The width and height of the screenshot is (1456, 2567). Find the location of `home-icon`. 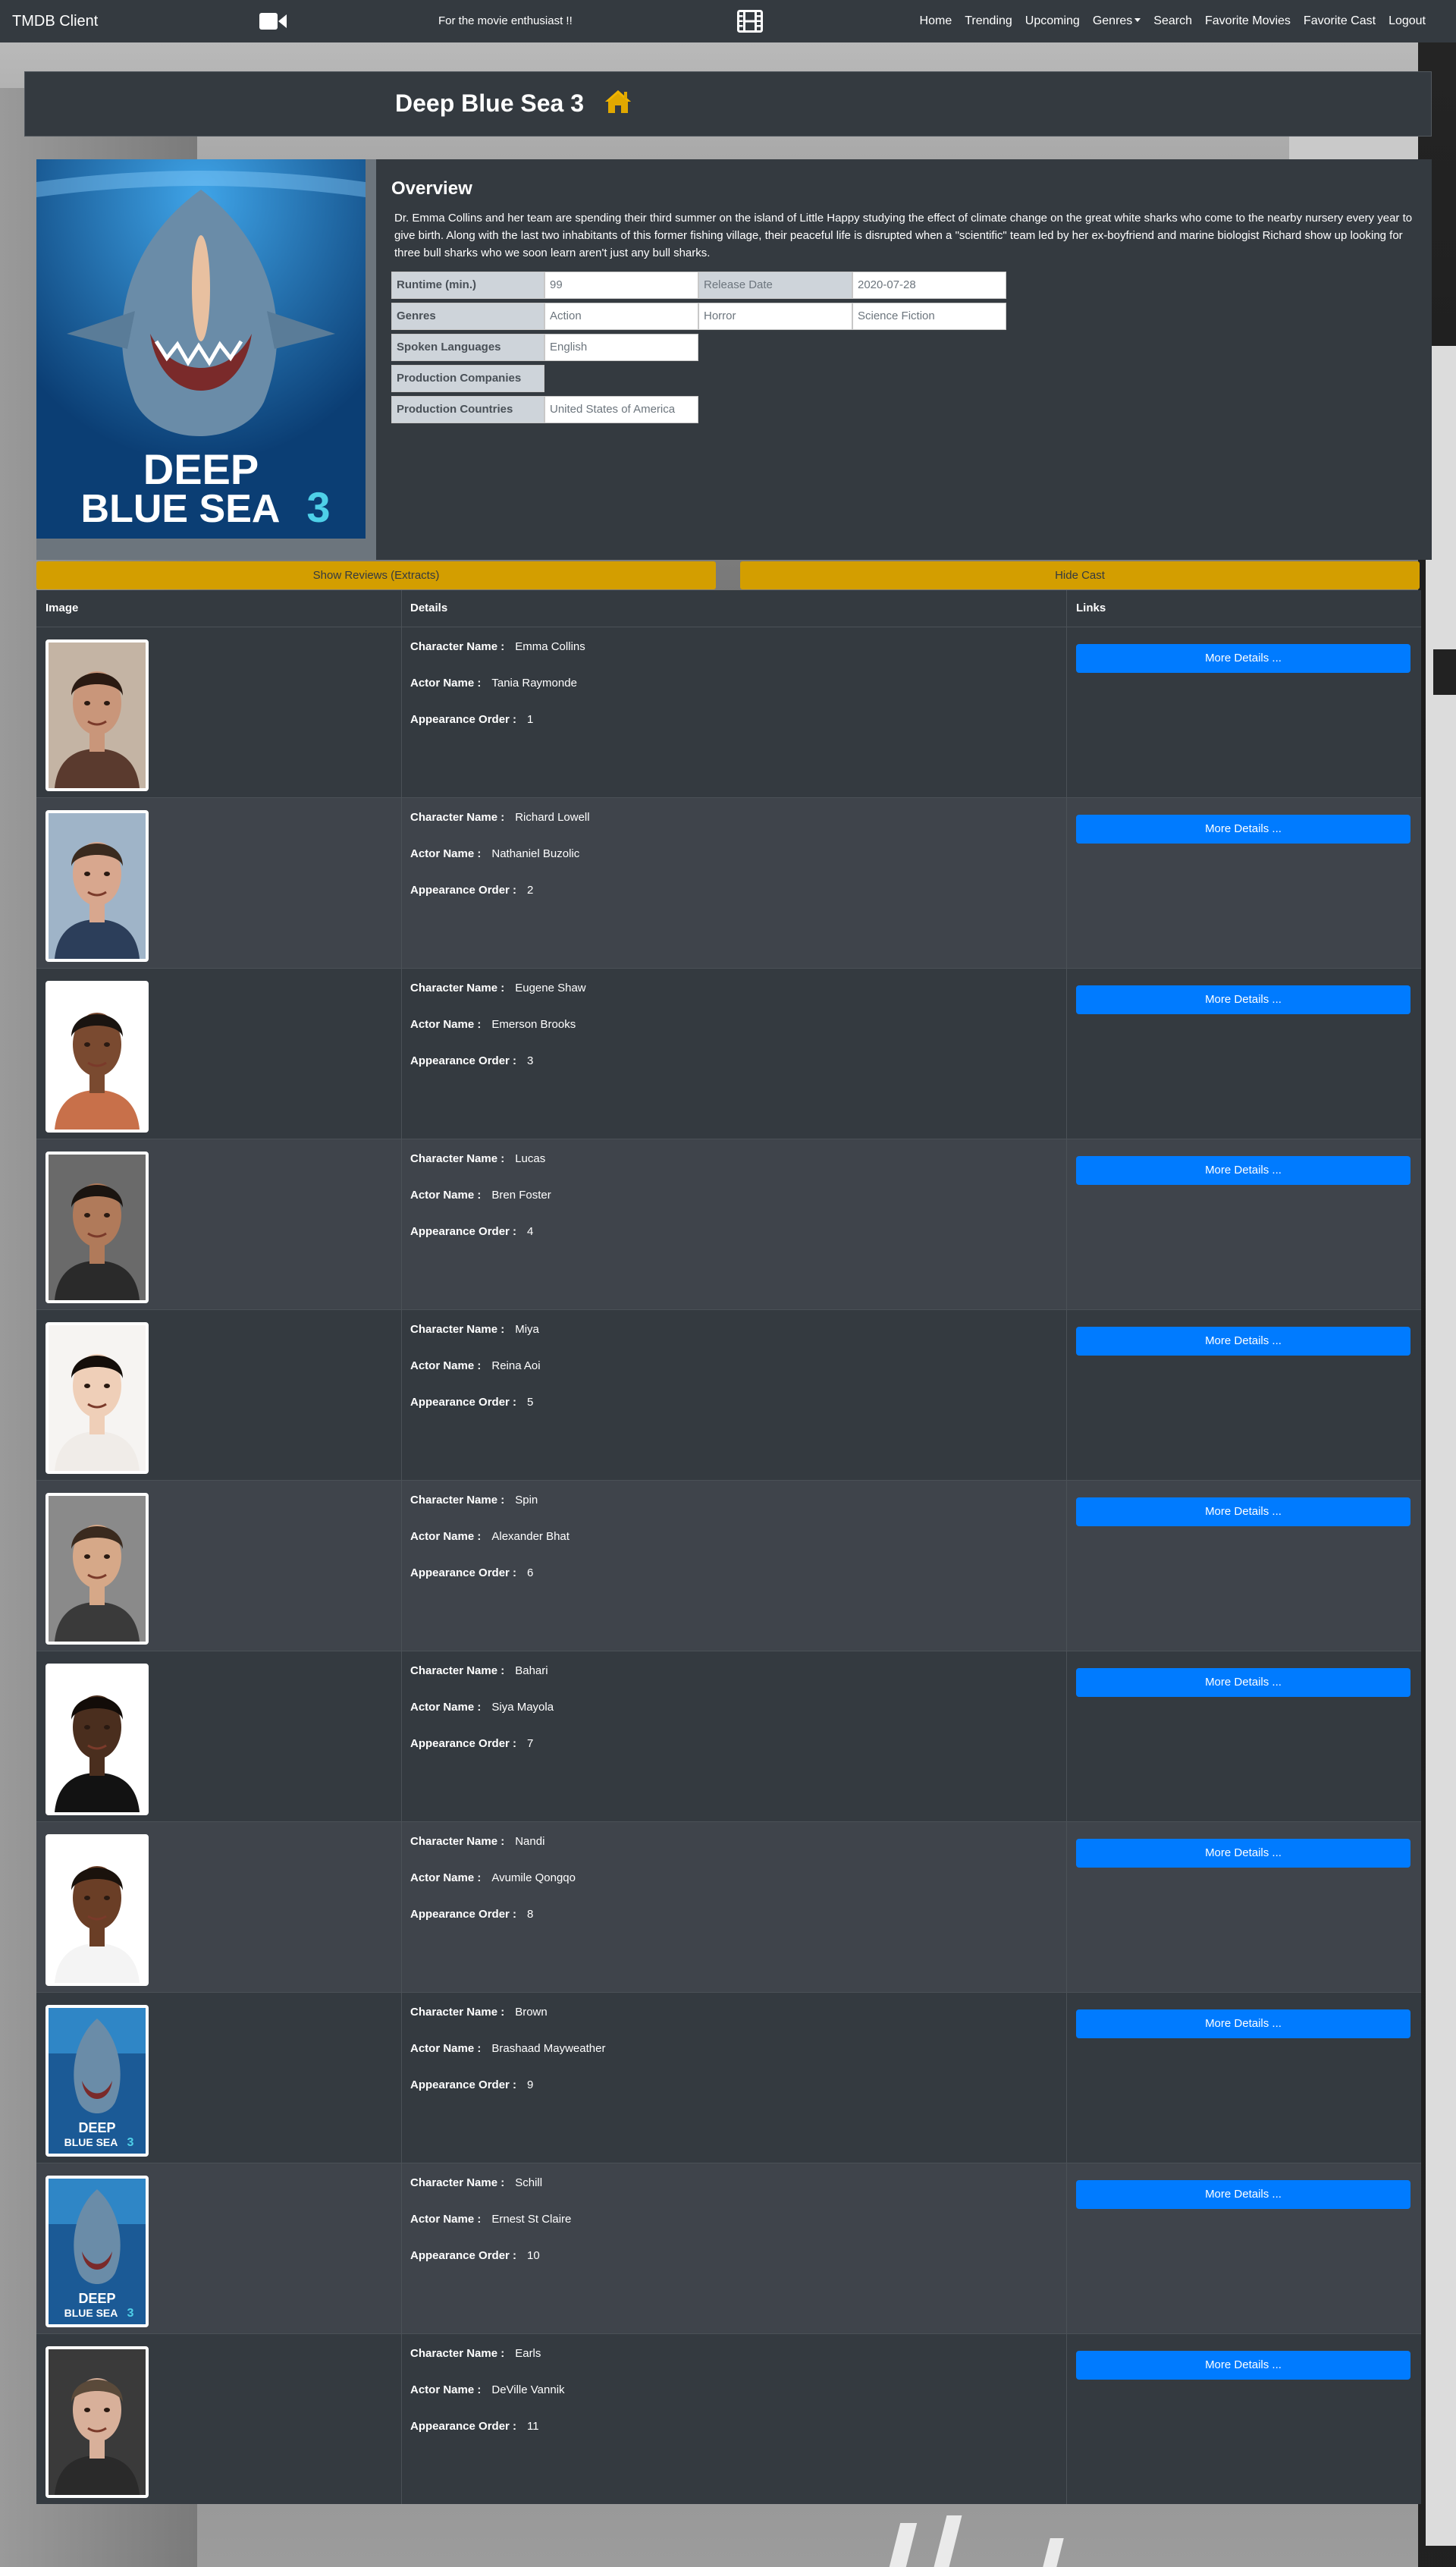

home-icon is located at coordinates (618, 102).